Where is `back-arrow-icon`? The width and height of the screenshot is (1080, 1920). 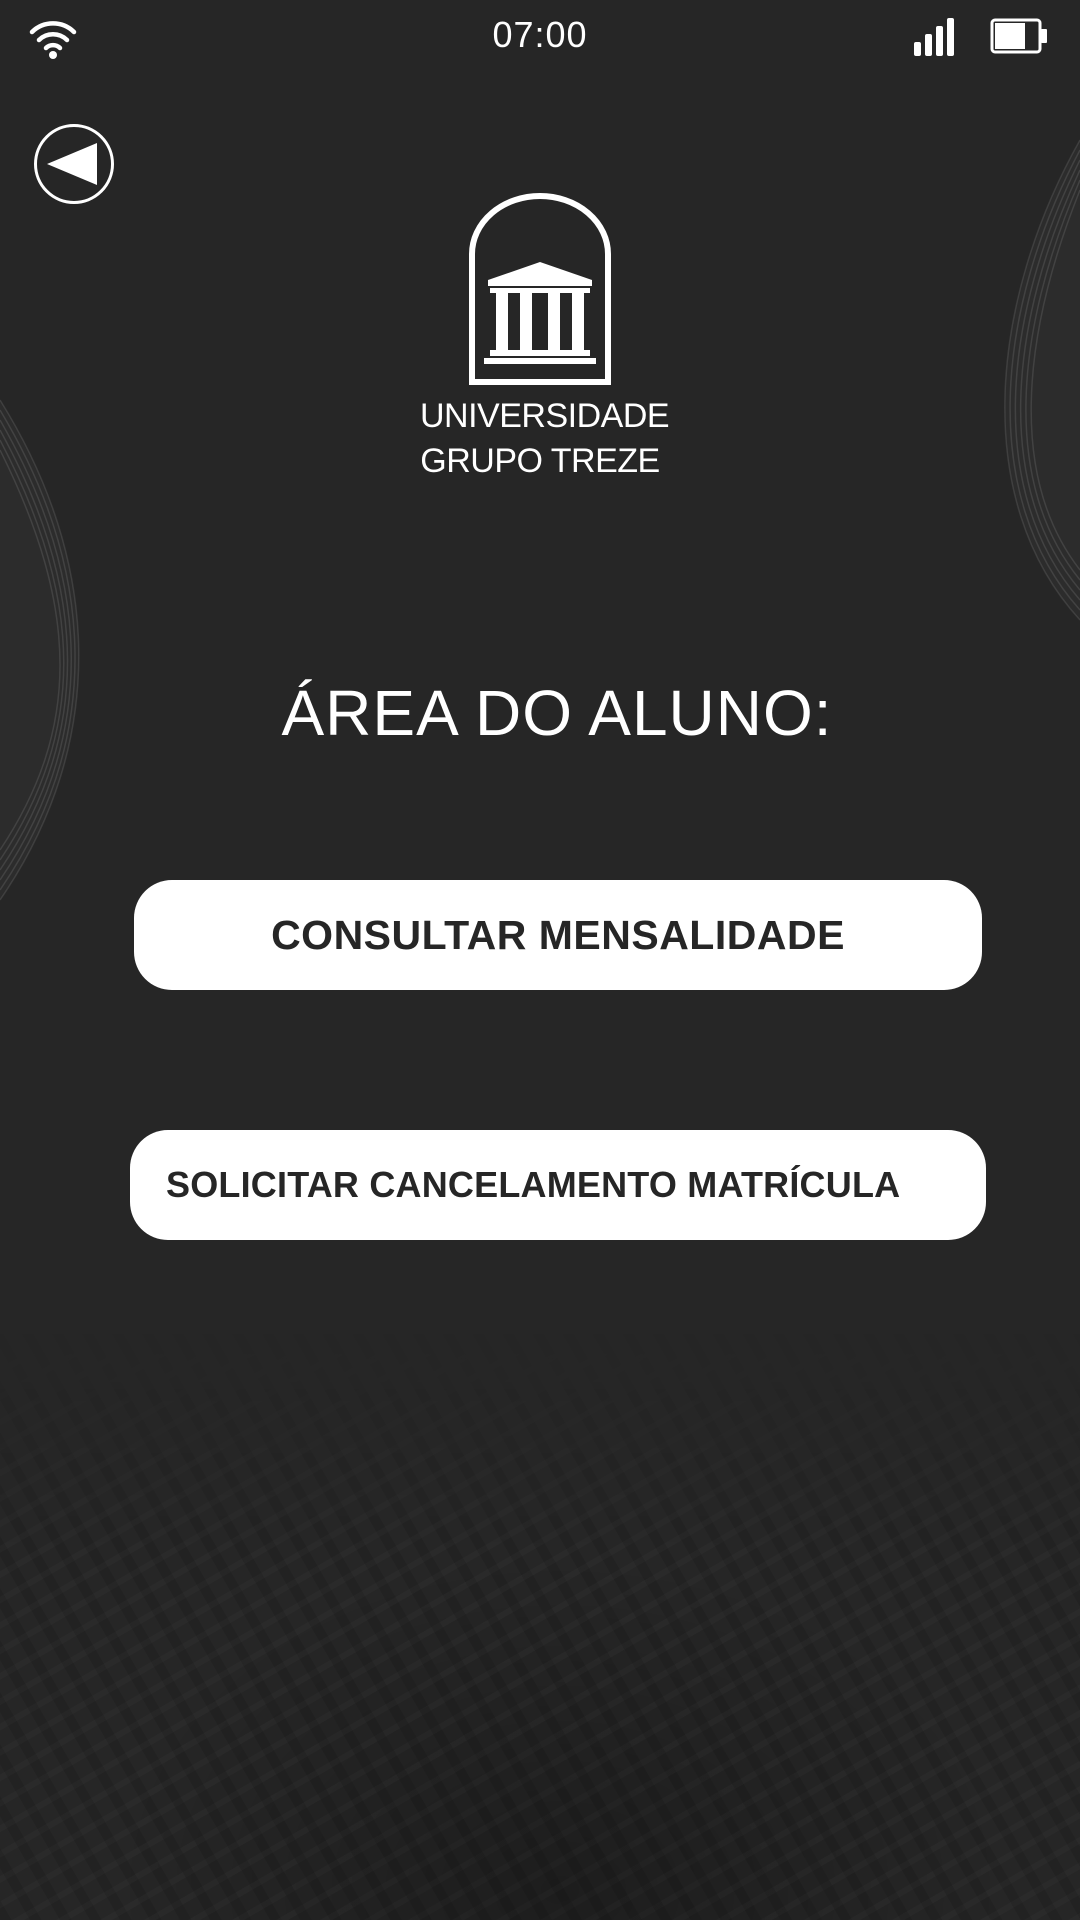 back-arrow-icon is located at coordinates (72, 164).